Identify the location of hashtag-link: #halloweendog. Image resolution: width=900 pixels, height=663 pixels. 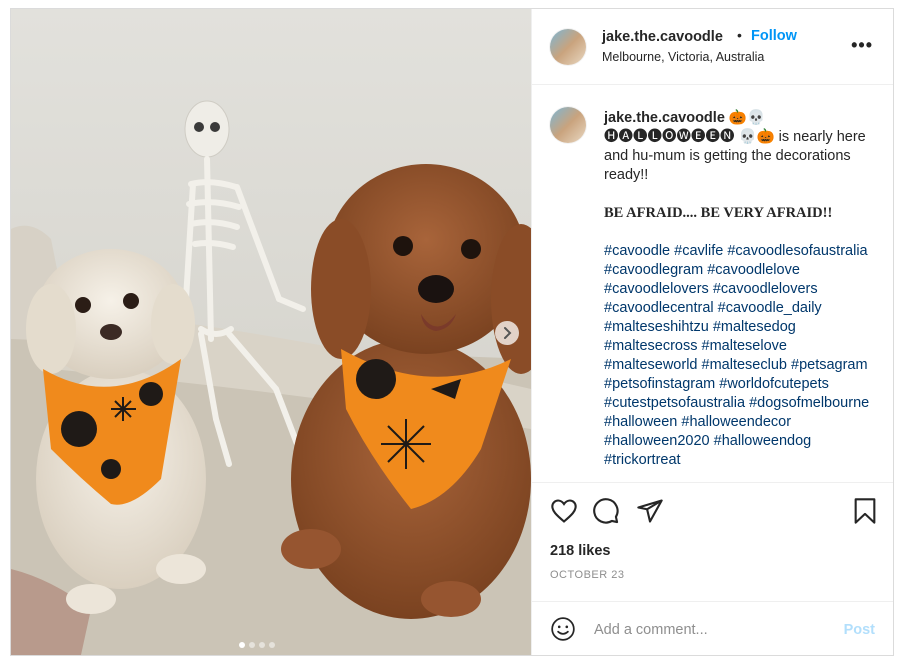
(763, 441).